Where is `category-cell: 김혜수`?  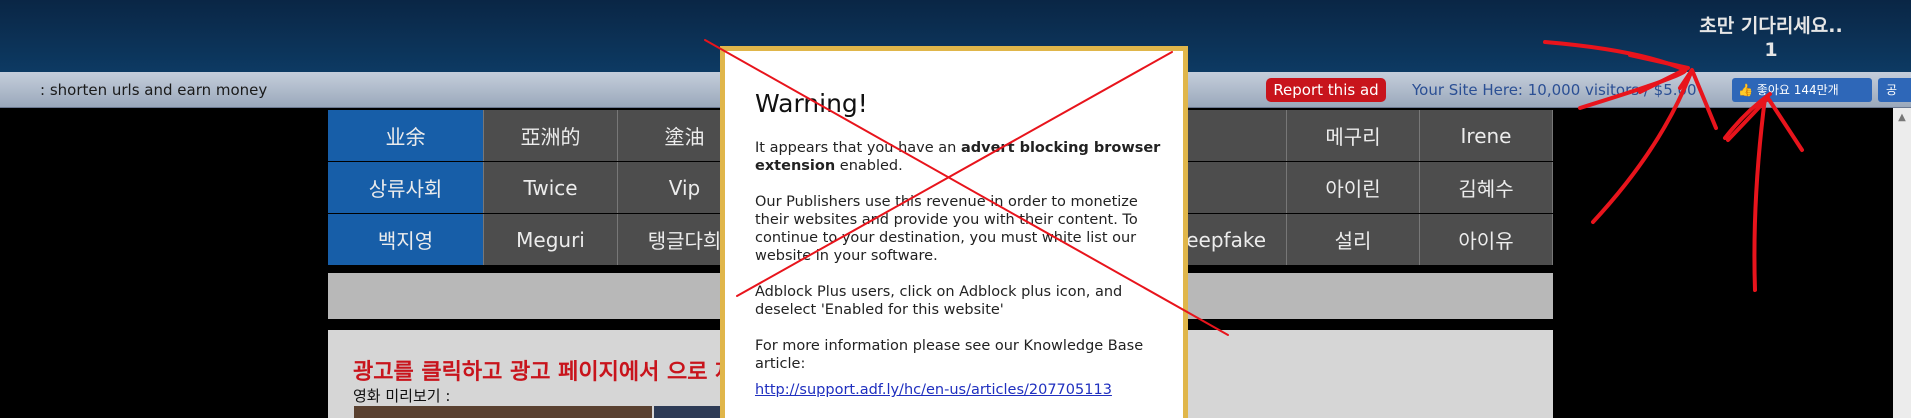 category-cell: 김혜수 is located at coordinates (1486, 187).